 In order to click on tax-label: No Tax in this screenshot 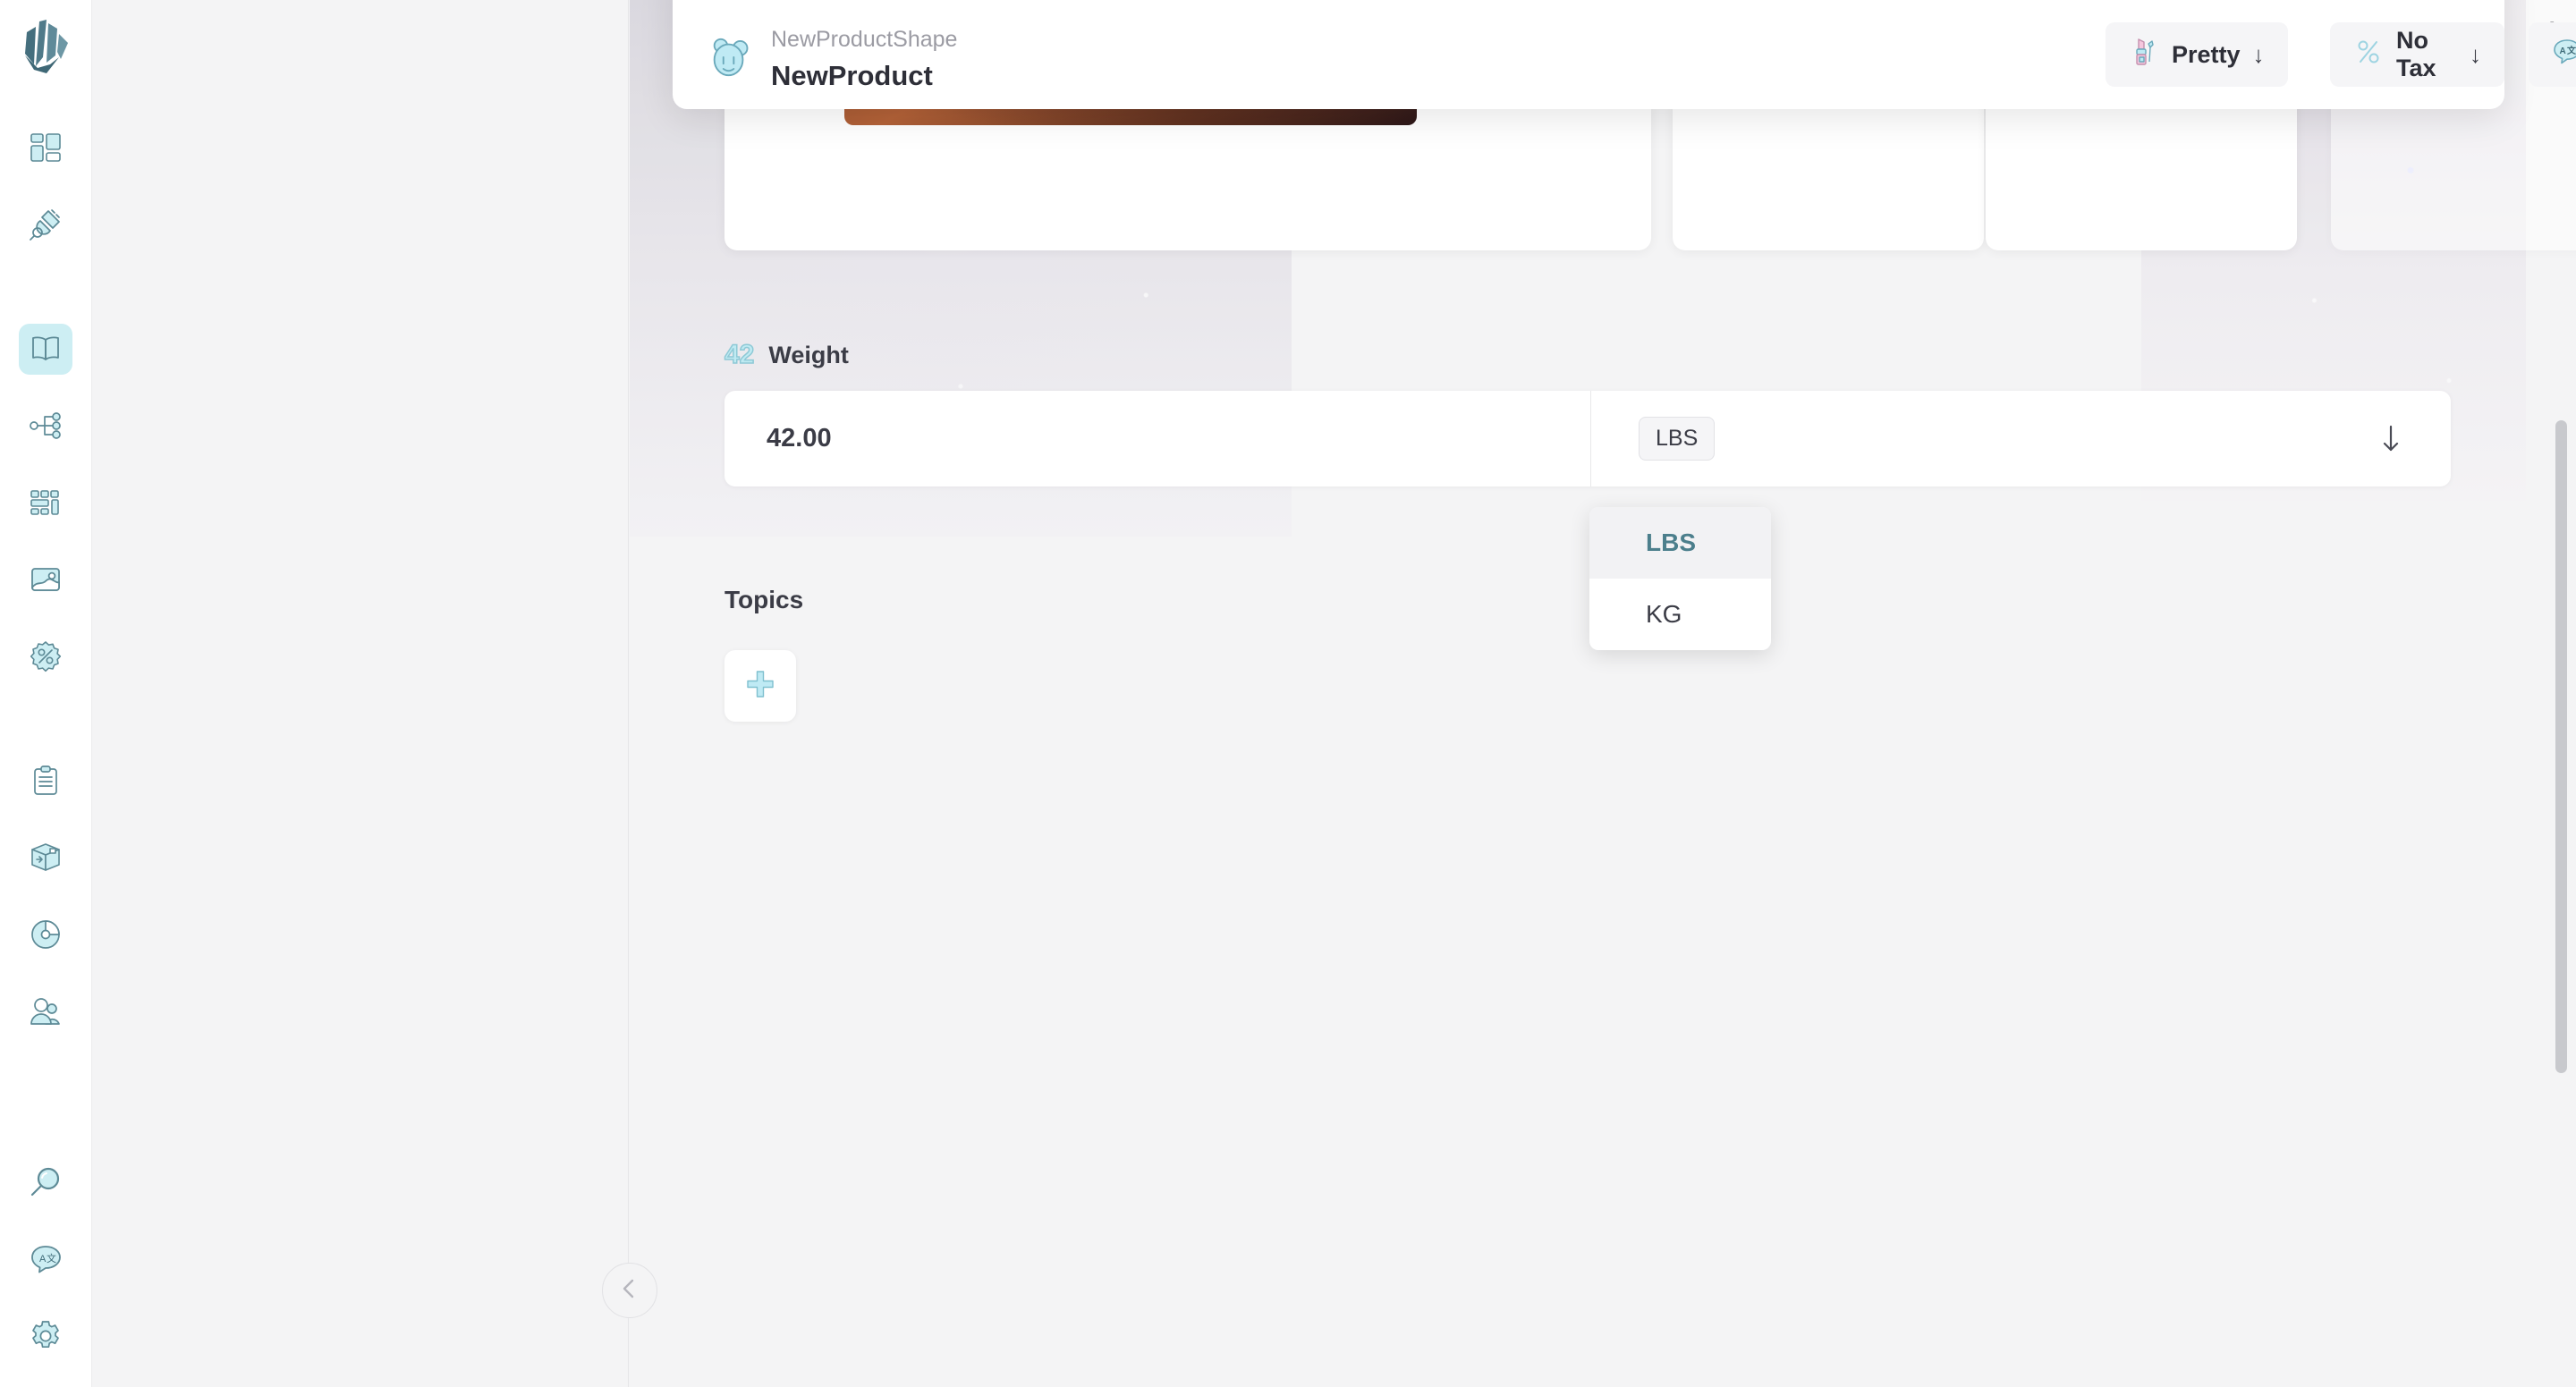, I will do `click(2416, 54)`.